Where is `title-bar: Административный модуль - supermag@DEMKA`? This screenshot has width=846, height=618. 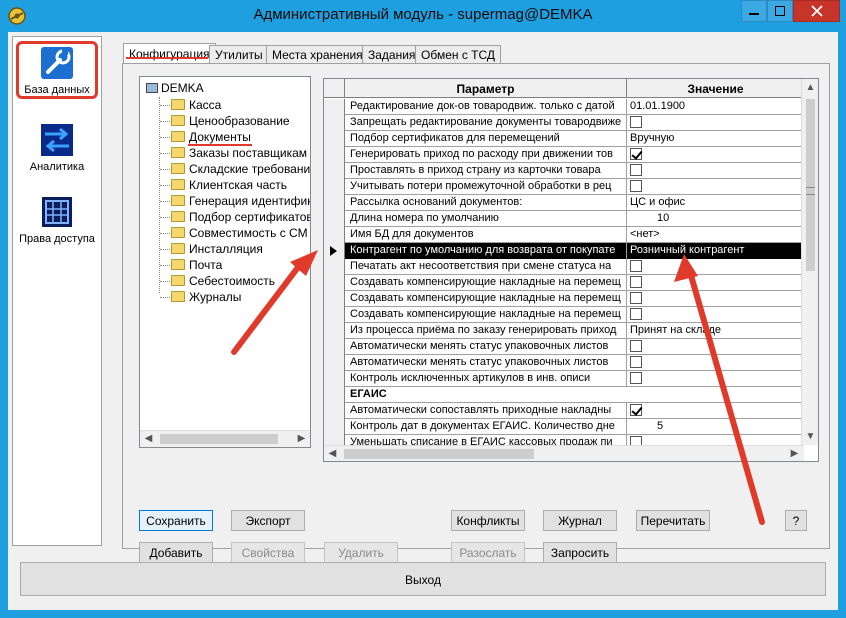 title-bar: Административный модуль - supermag@DEMKA is located at coordinates (423, 16).